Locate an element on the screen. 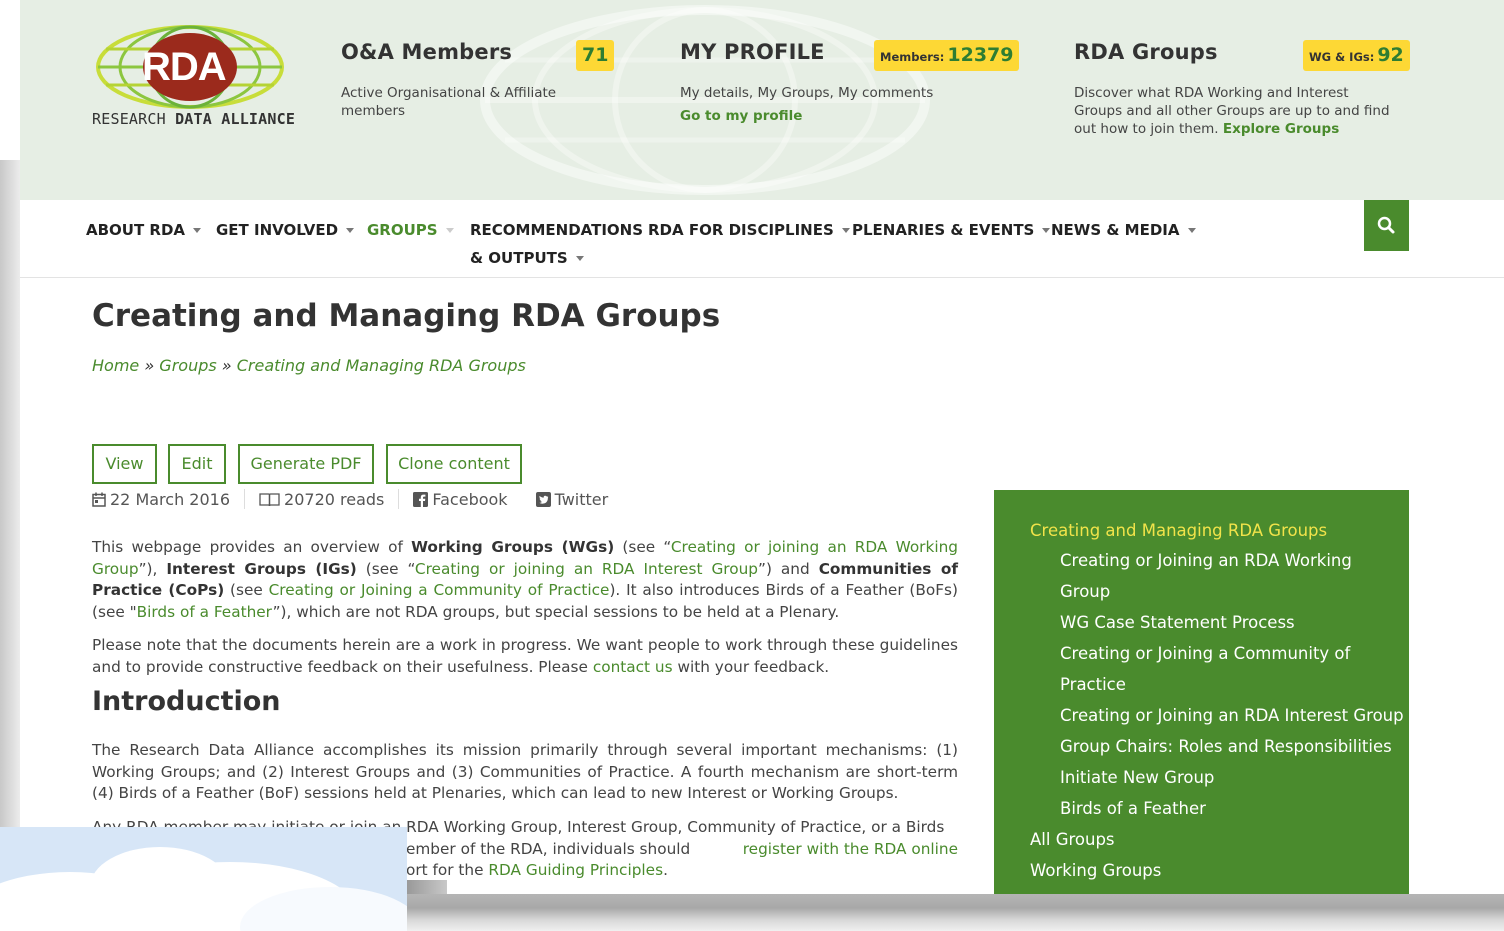 The width and height of the screenshot is (1504, 931). sidebar-item-creating-managing: Creating and Managing RDA Groups is located at coordinates (1178, 531).